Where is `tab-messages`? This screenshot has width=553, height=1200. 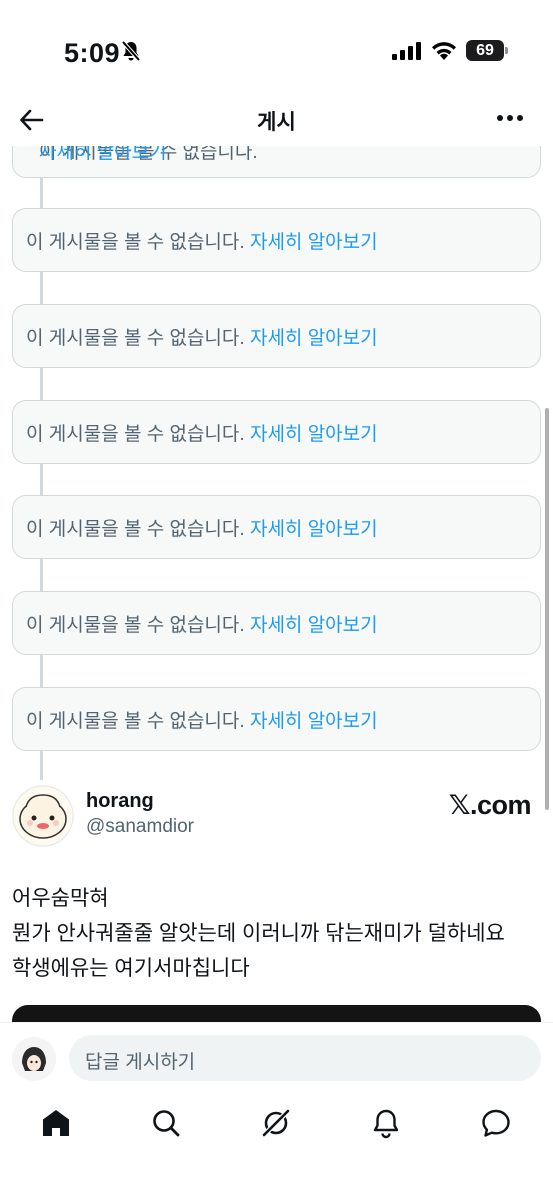 tab-messages is located at coordinates (496, 1123).